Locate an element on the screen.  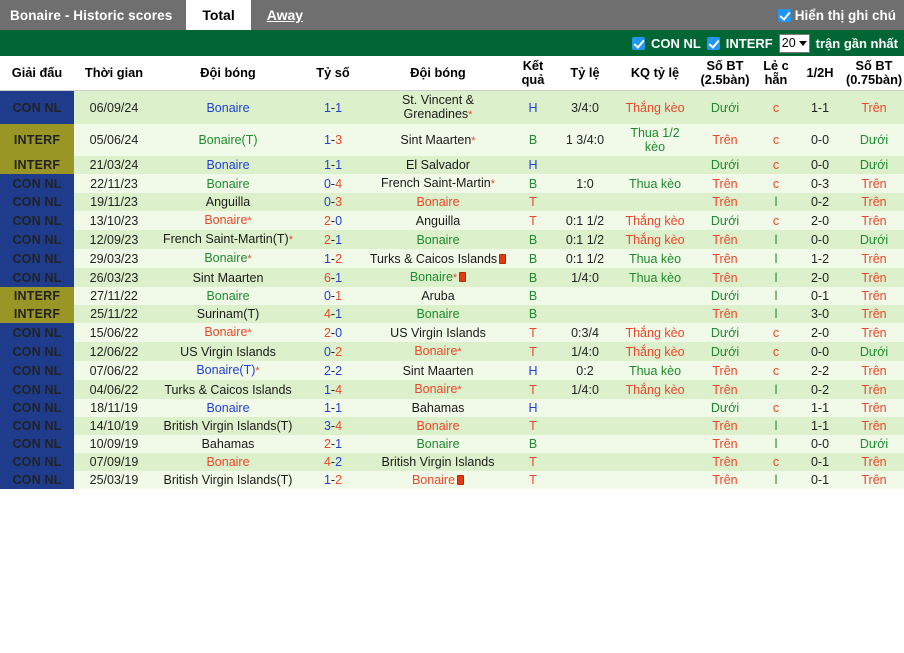
home-team: Turks & Caicos Islands is located at coordinates (228, 389).